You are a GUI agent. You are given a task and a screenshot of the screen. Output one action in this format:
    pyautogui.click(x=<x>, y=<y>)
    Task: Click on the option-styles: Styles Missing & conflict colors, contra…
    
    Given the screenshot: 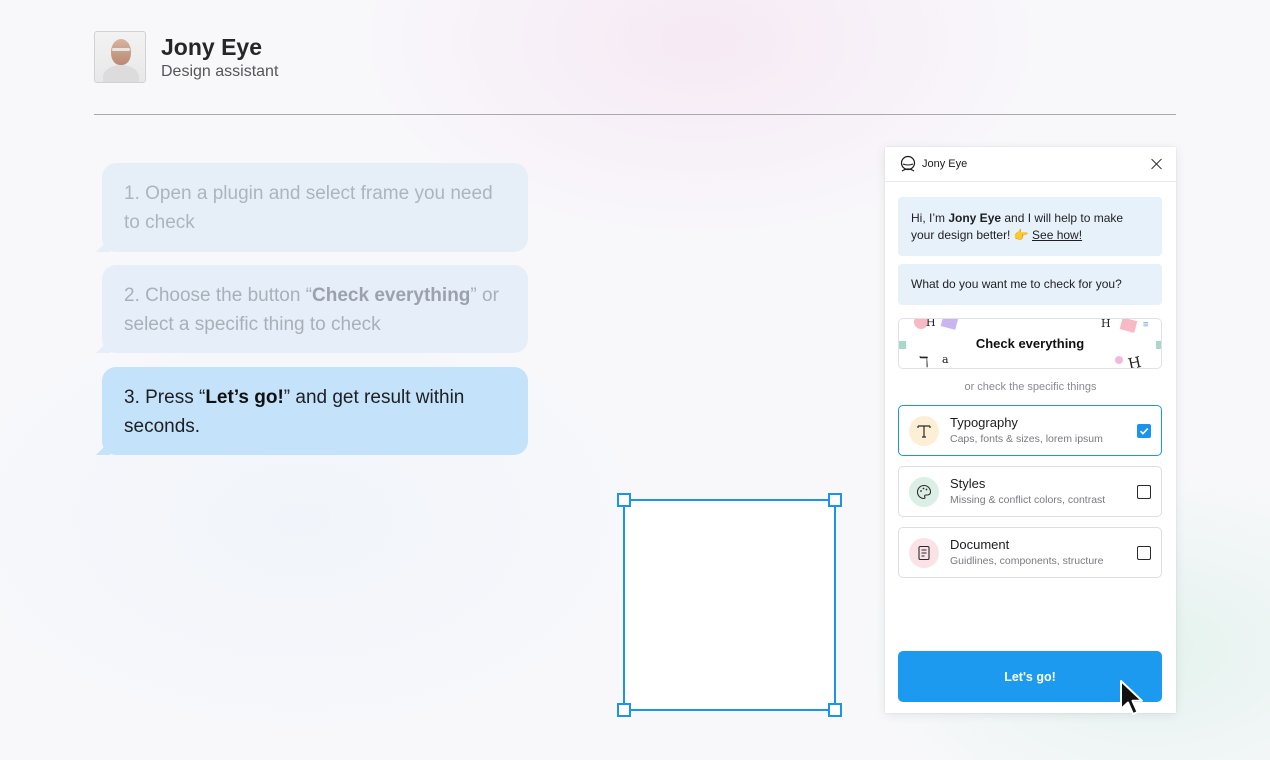 What is the action you would take?
    pyautogui.click(x=1030, y=491)
    